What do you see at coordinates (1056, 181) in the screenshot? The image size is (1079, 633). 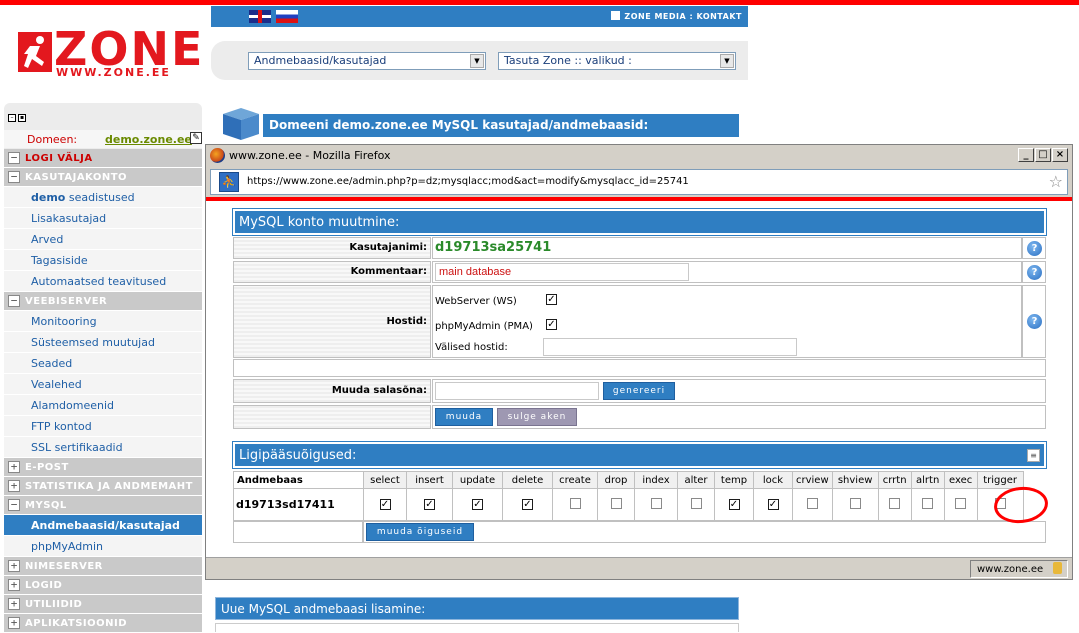 I see `bookmark-star-icon: ☆` at bounding box center [1056, 181].